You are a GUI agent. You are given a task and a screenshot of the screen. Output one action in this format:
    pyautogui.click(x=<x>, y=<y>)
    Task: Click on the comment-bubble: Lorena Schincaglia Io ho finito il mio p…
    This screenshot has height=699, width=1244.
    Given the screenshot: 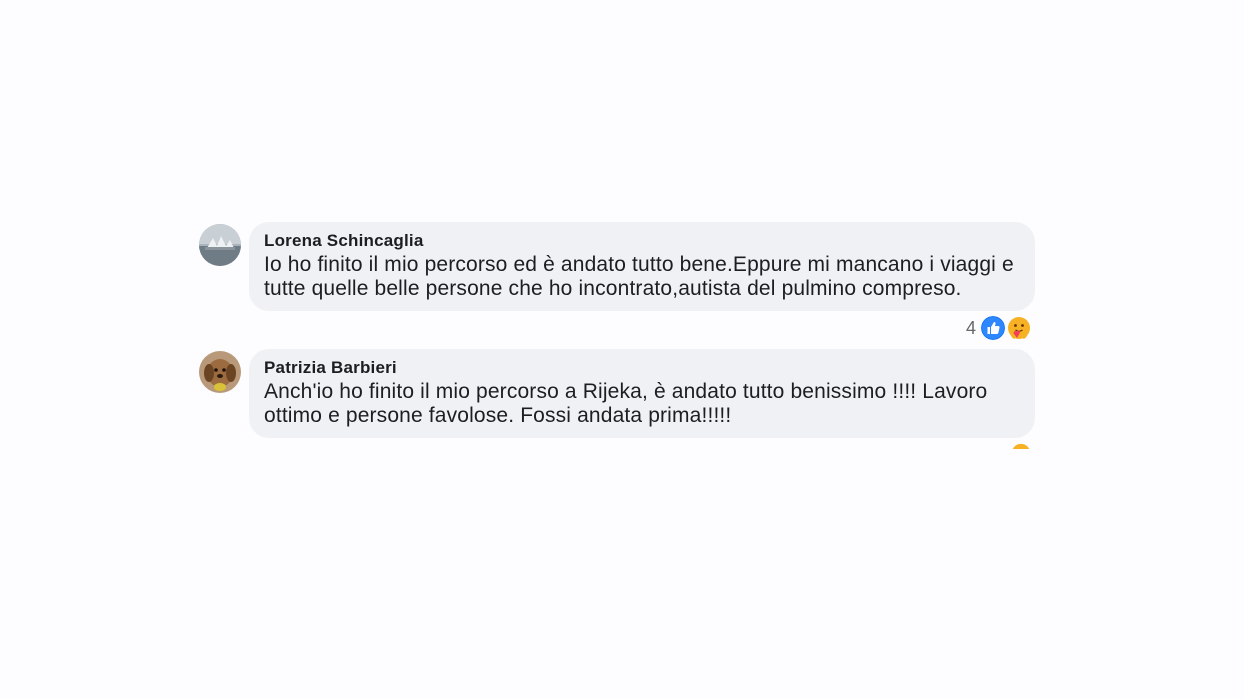 What is the action you would take?
    pyautogui.click(x=642, y=266)
    